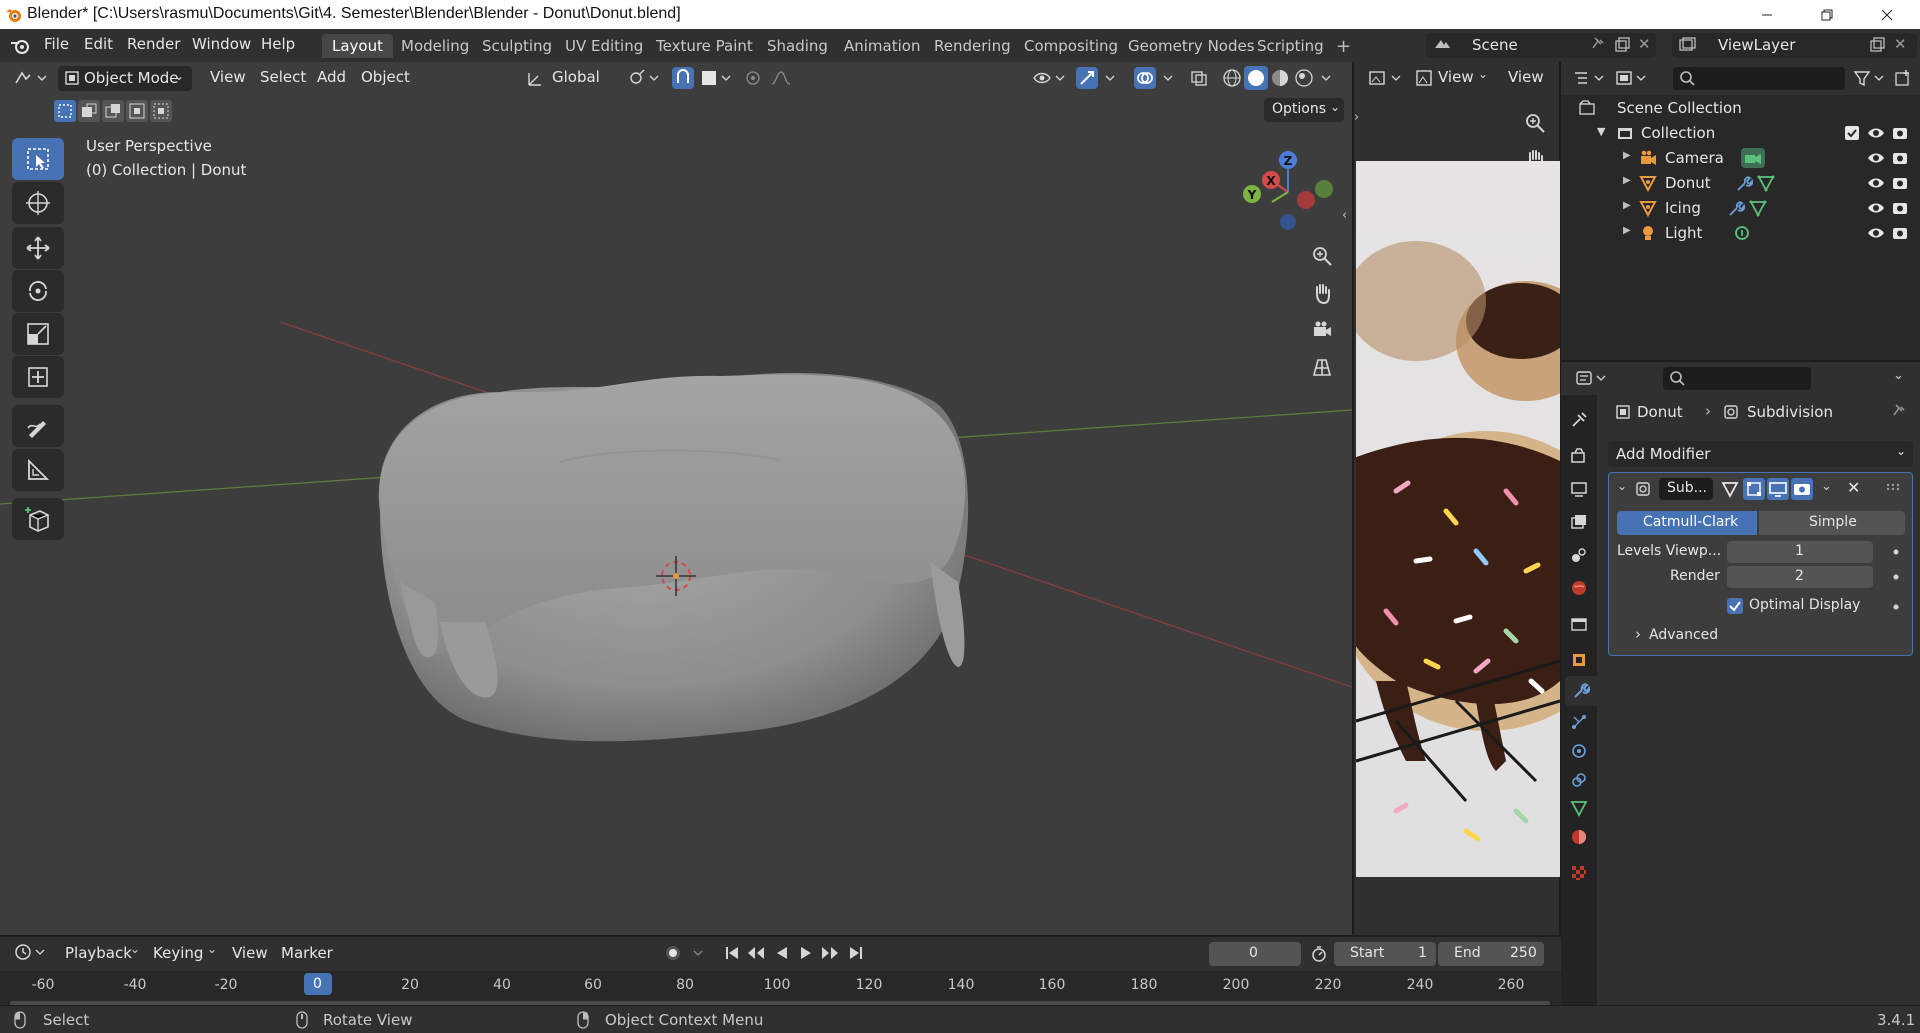 This screenshot has width=1920, height=1033. Describe the element at coordinates (1579, 780) in the screenshot. I see `constraints-tab-icon` at that location.